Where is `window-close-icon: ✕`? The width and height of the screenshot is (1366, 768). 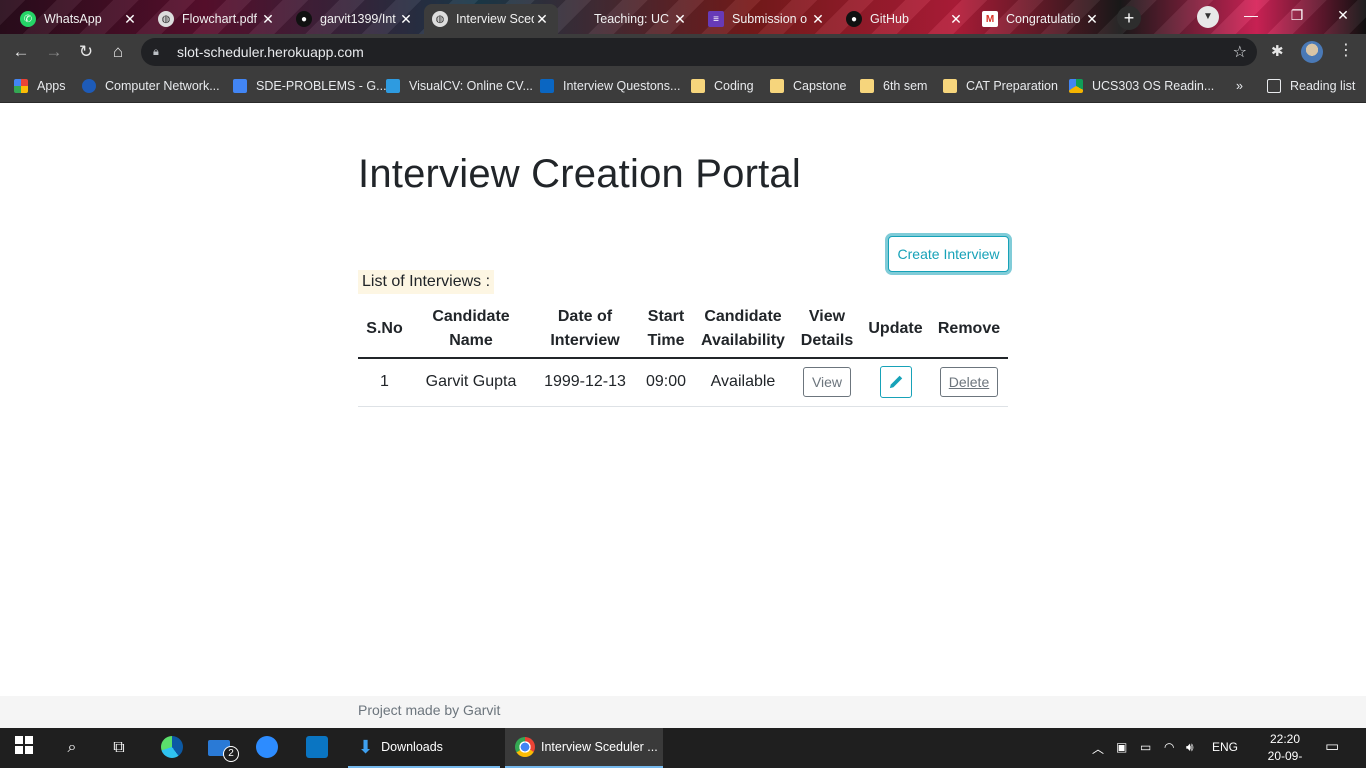 window-close-icon: ✕ is located at coordinates (1343, 16).